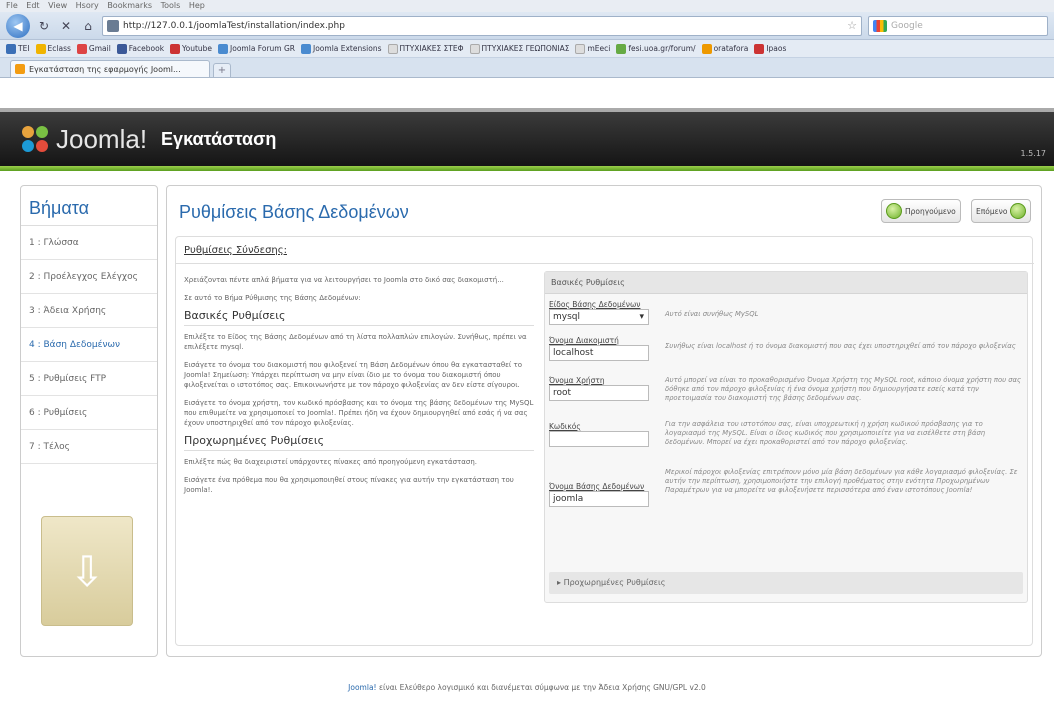  I want to click on home-icon: ⌂, so click(88, 26).